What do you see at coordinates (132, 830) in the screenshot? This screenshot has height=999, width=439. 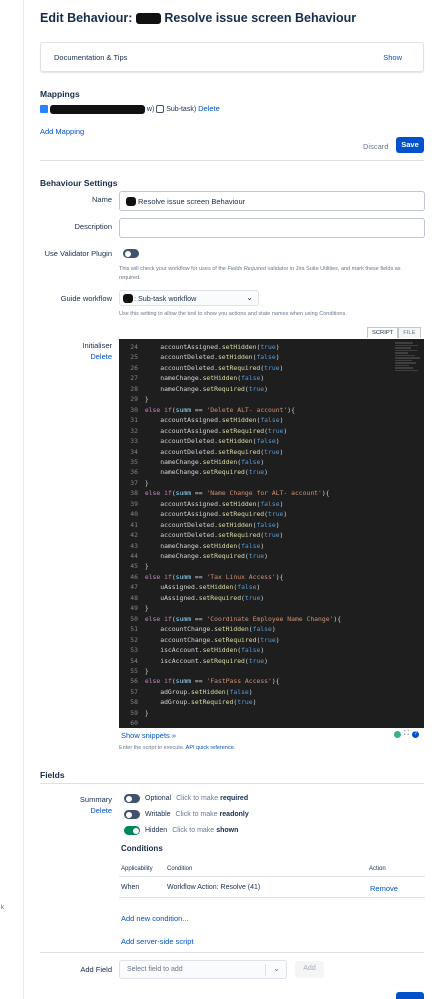 I see `hidden-toggle` at bounding box center [132, 830].